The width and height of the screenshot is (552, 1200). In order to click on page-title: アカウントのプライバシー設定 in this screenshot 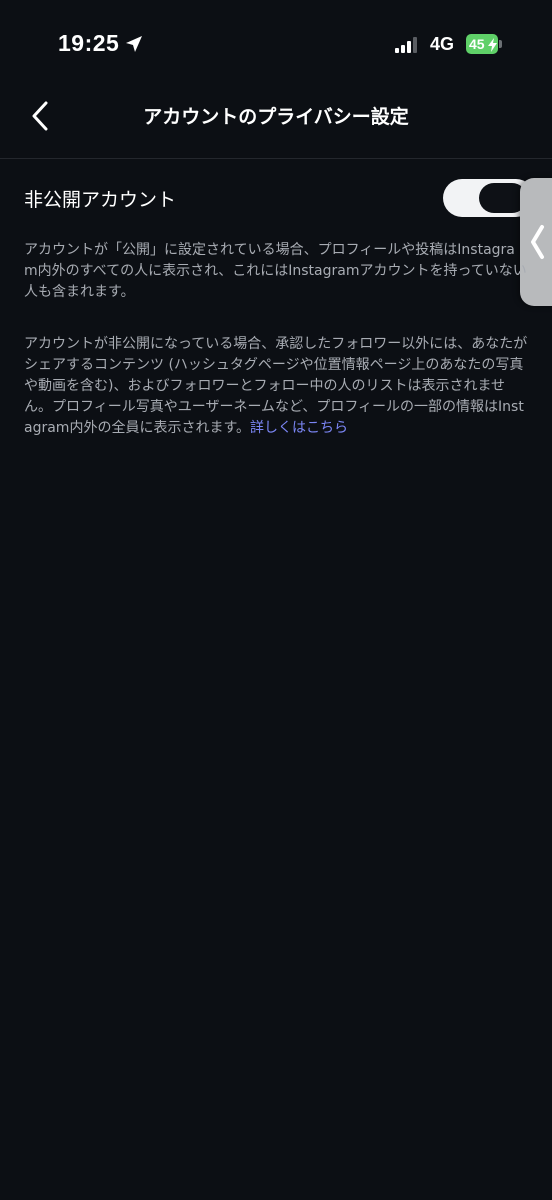, I will do `click(276, 117)`.